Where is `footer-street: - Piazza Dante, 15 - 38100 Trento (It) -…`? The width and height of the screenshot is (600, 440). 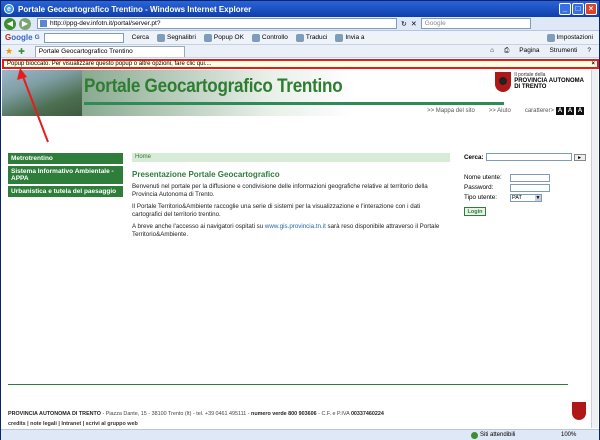 footer-street: - Piazza Dante, 15 - 38100 Trento (It) -… is located at coordinates (176, 414).